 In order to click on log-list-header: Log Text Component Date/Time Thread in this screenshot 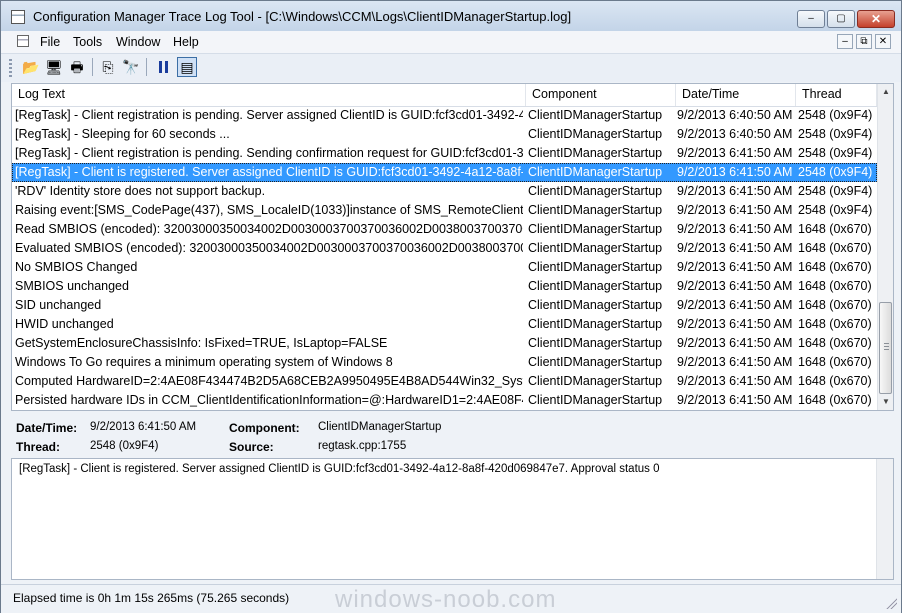, I will do `click(444, 95)`.